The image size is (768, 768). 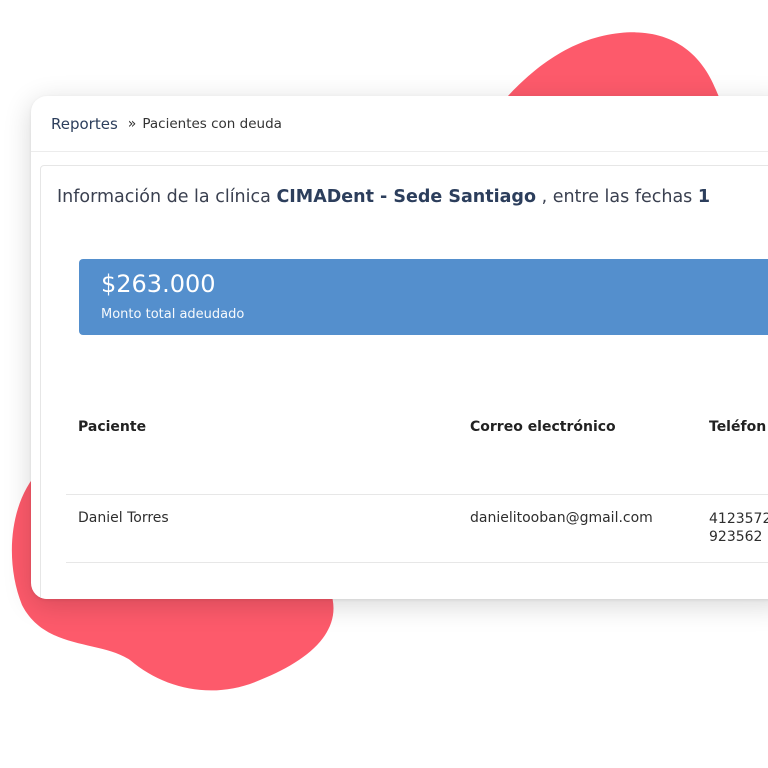 What do you see at coordinates (617, 197) in the screenshot?
I see `info-suffix: , entre las fechas` at bounding box center [617, 197].